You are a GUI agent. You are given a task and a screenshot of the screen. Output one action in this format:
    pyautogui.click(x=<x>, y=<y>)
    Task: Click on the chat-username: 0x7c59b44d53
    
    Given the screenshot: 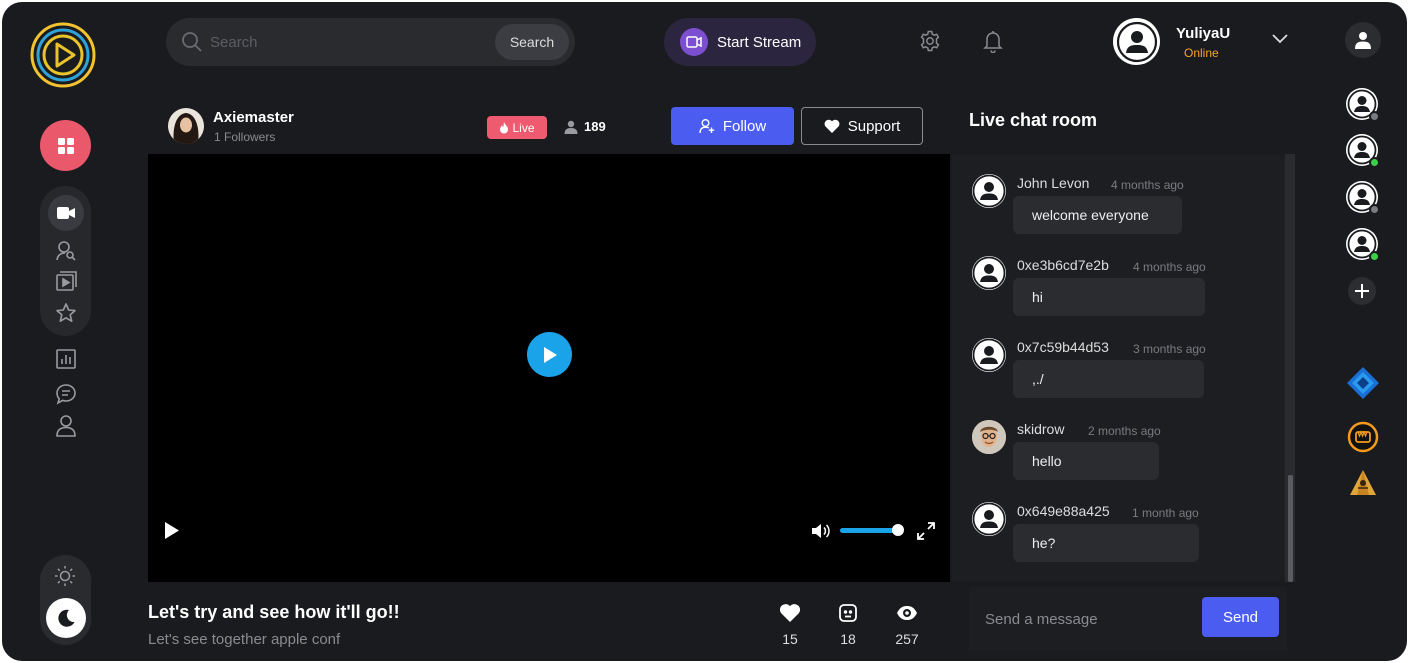 What is the action you would take?
    pyautogui.click(x=1063, y=347)
    